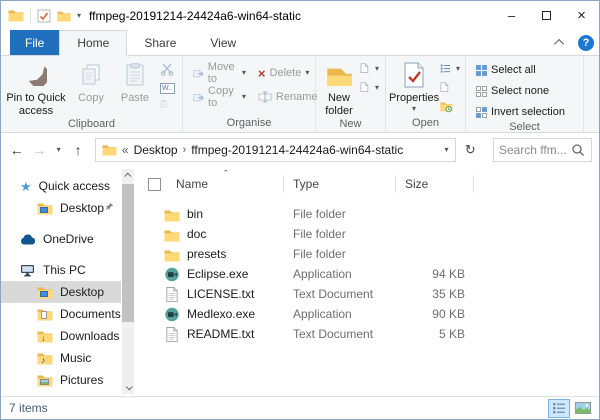  What do you see at coordinates (26, 186) in the screenshot?
I see `quick-access-star-icon: ★` at bounding box center [26, 186].